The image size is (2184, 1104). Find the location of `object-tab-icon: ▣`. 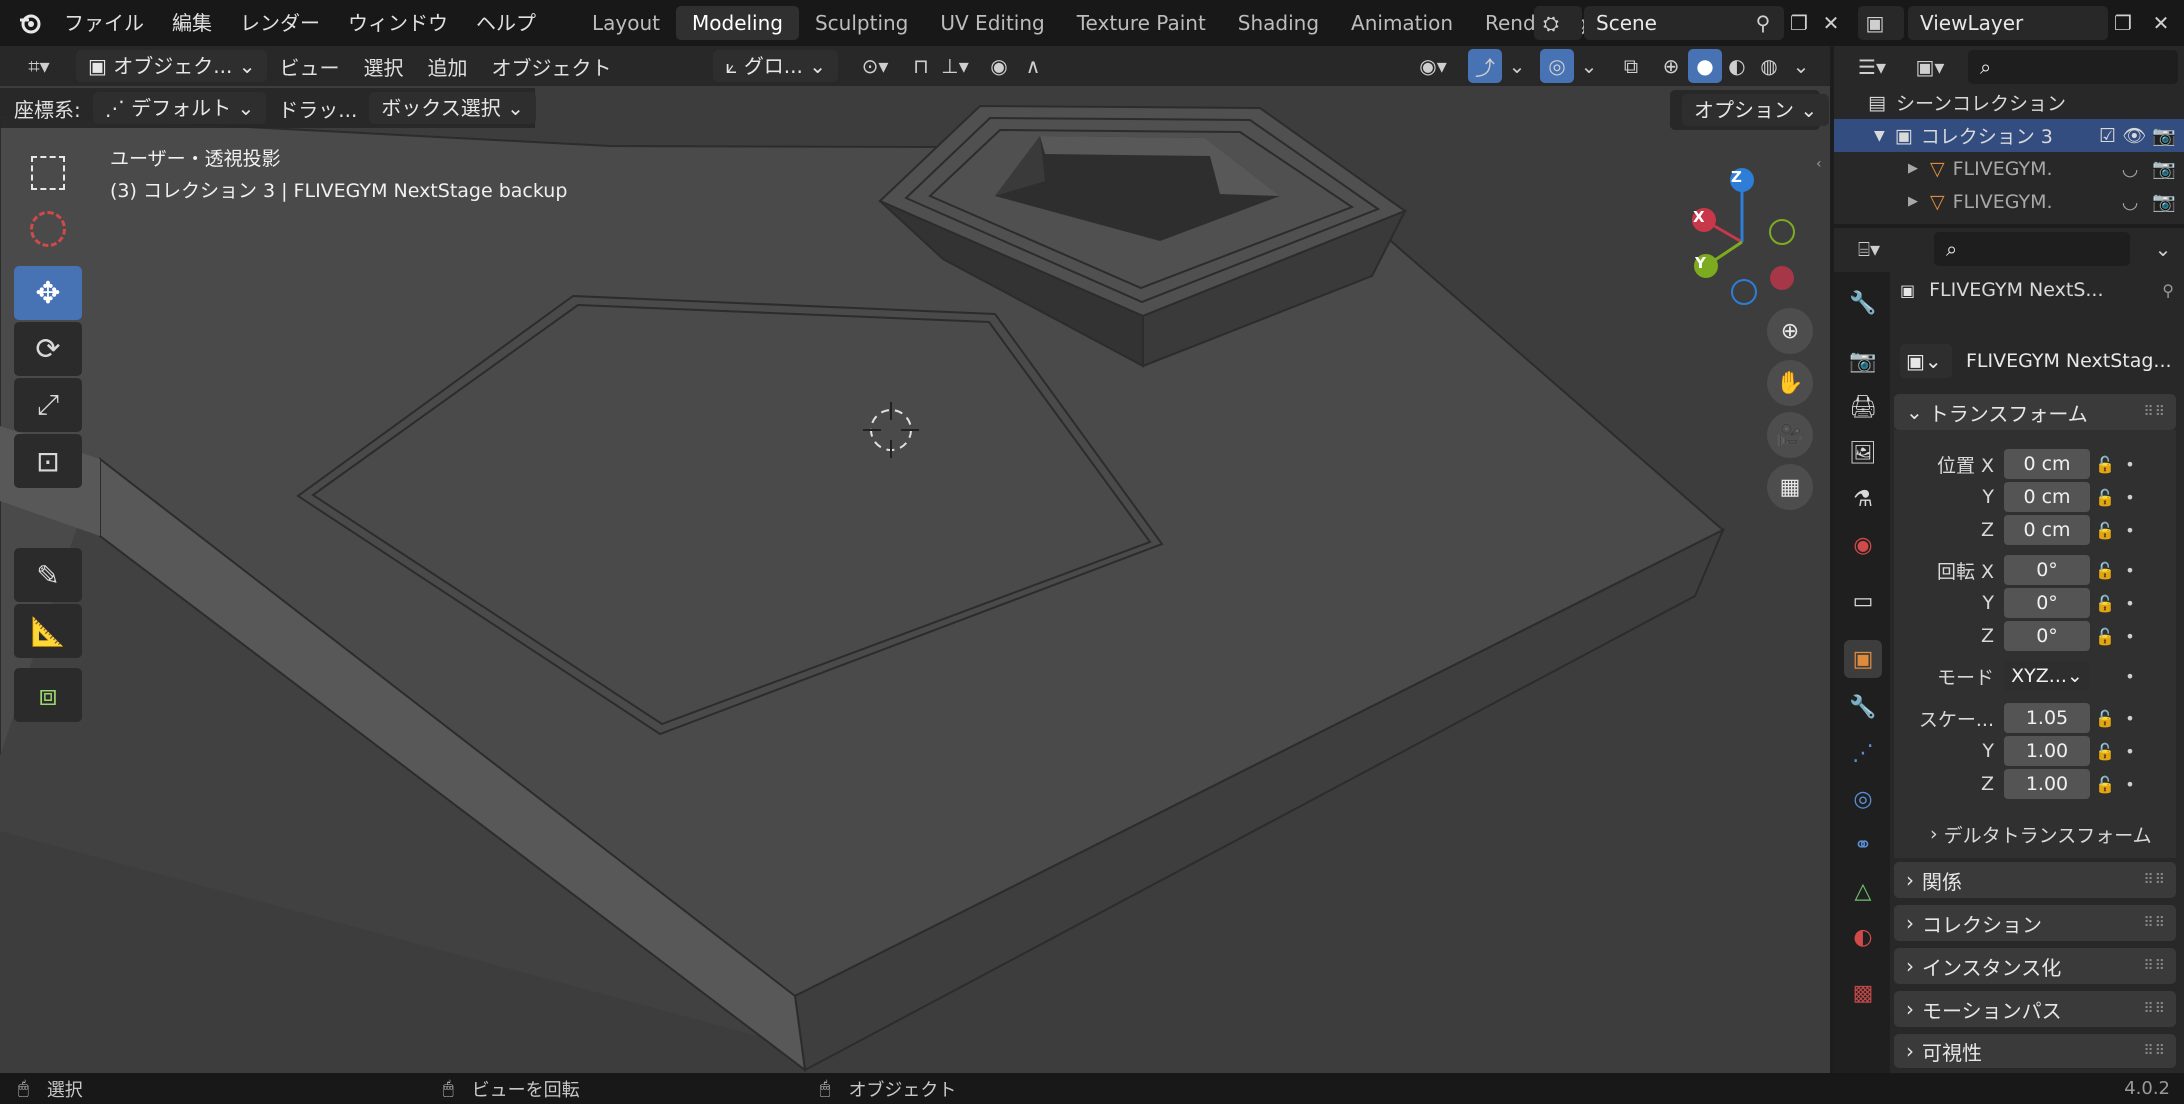

object-tab-icon: ▣ is located at coordinates (1863, 659).